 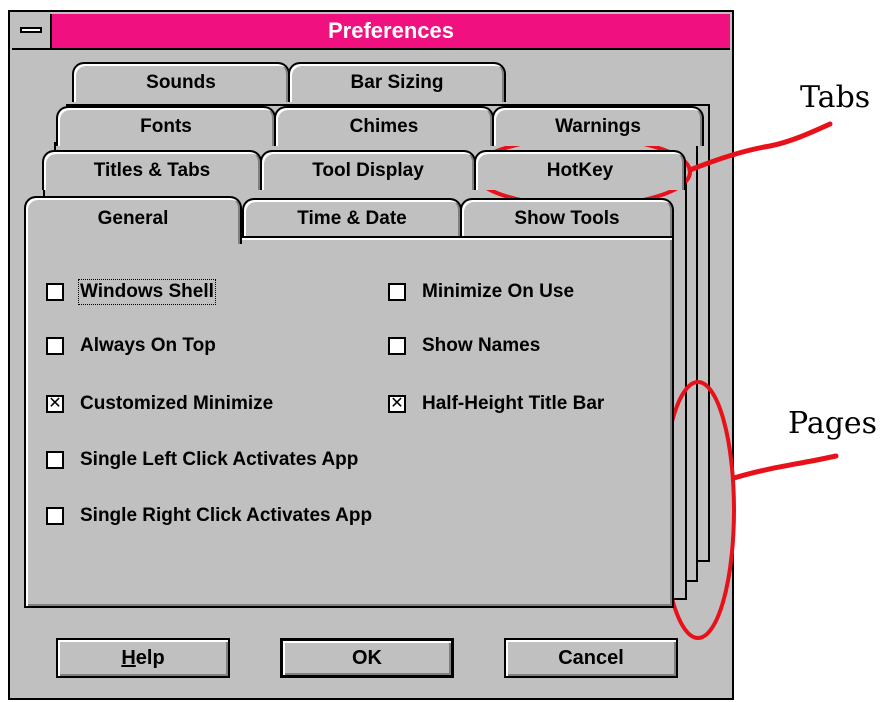 What do you see at coordinates (397, 292) in the screenshot?
I see `checkbox-minimize-on-use` at bounding box center [397, 292].